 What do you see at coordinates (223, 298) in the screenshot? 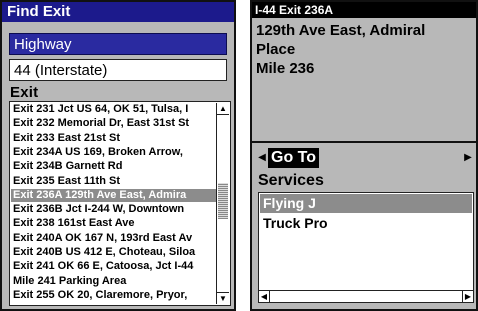
I see `scroll-down-arrow-icon: ▼` at bounding box center [223, 298].